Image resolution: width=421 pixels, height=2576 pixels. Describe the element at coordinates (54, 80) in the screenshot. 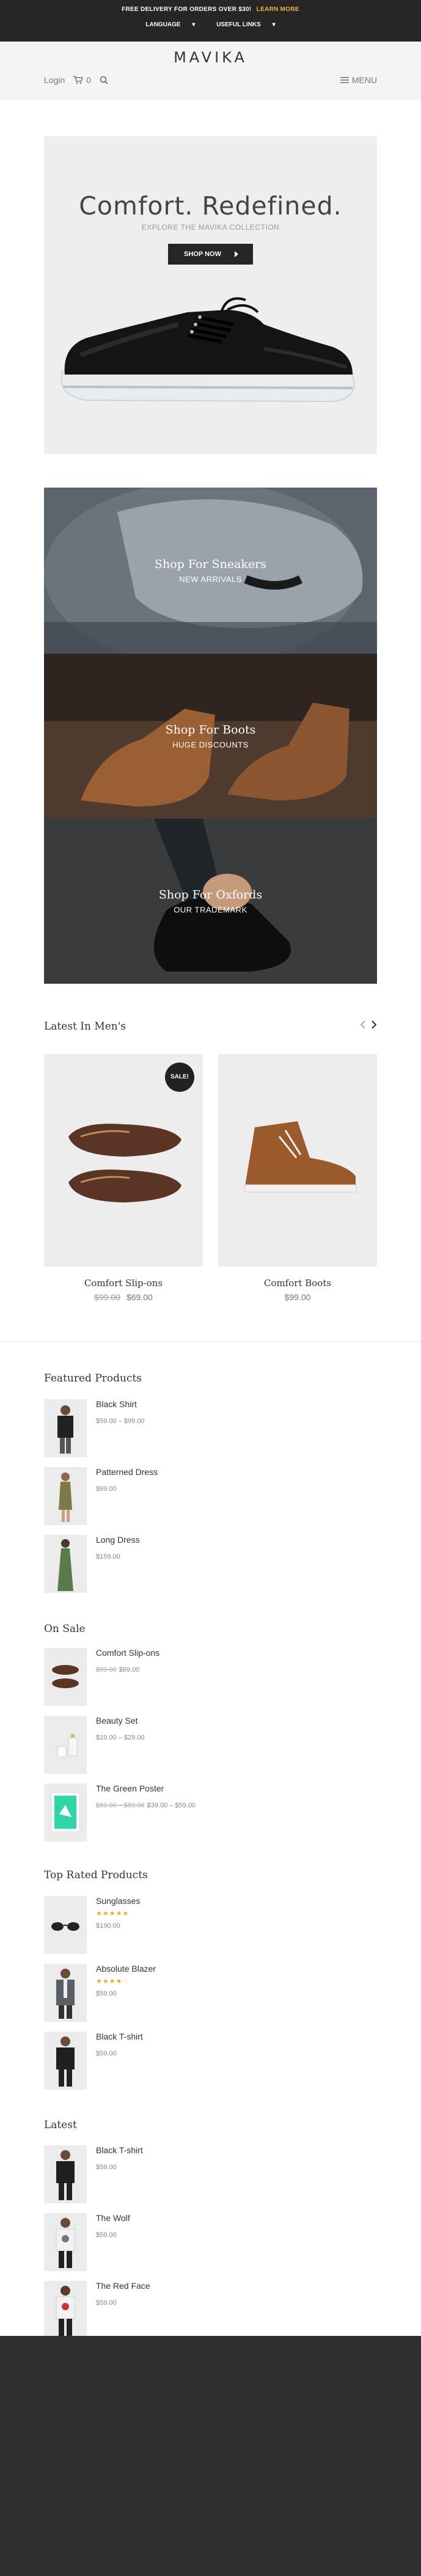

I see `login-link: Login` at that location.